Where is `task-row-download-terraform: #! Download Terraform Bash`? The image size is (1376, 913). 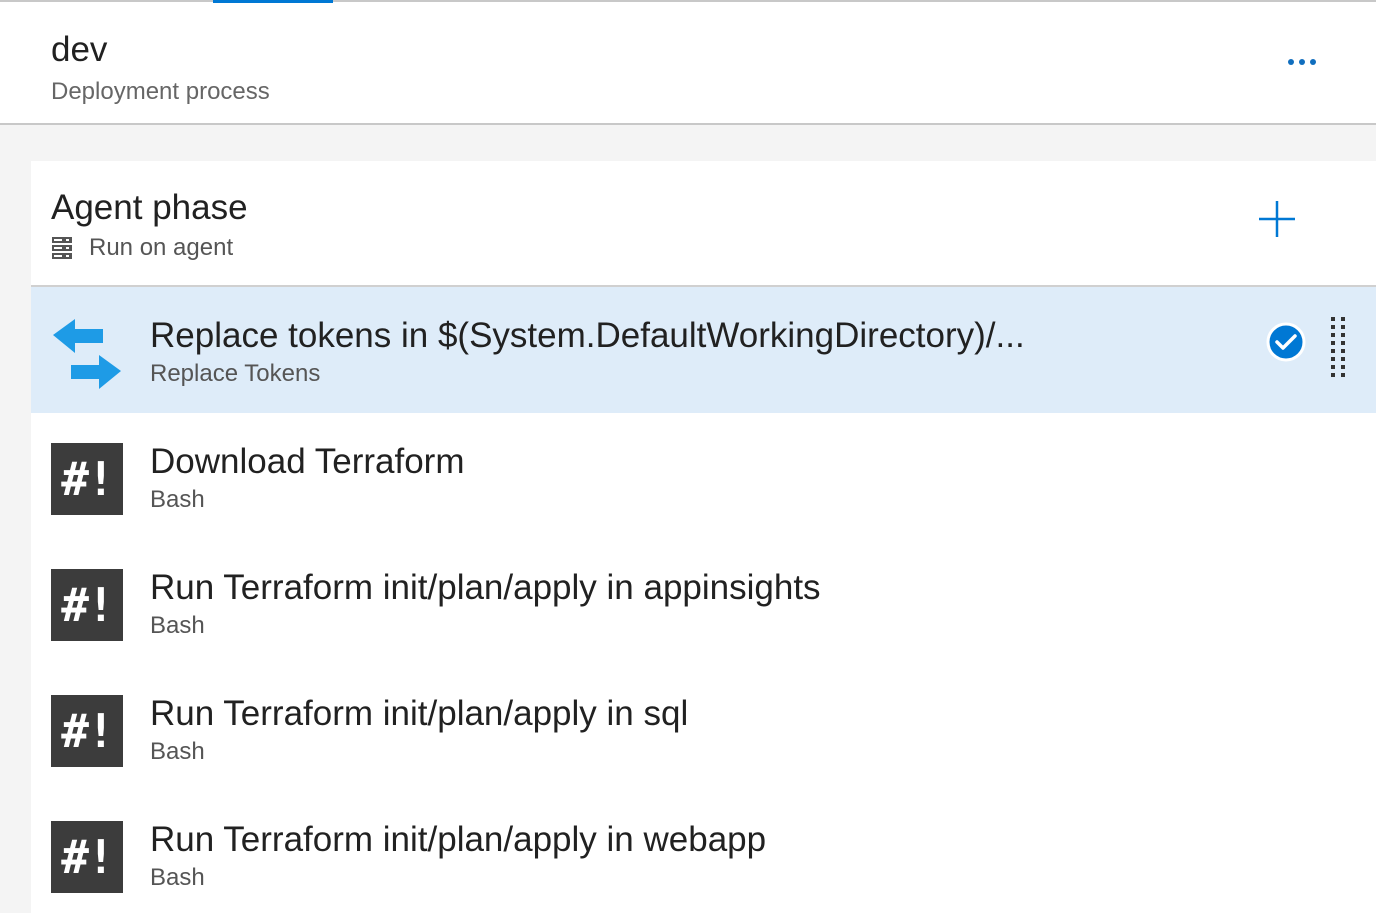
task-row-download-terraform: #! Download Terraform Bash is located at coordinates (703, 476).